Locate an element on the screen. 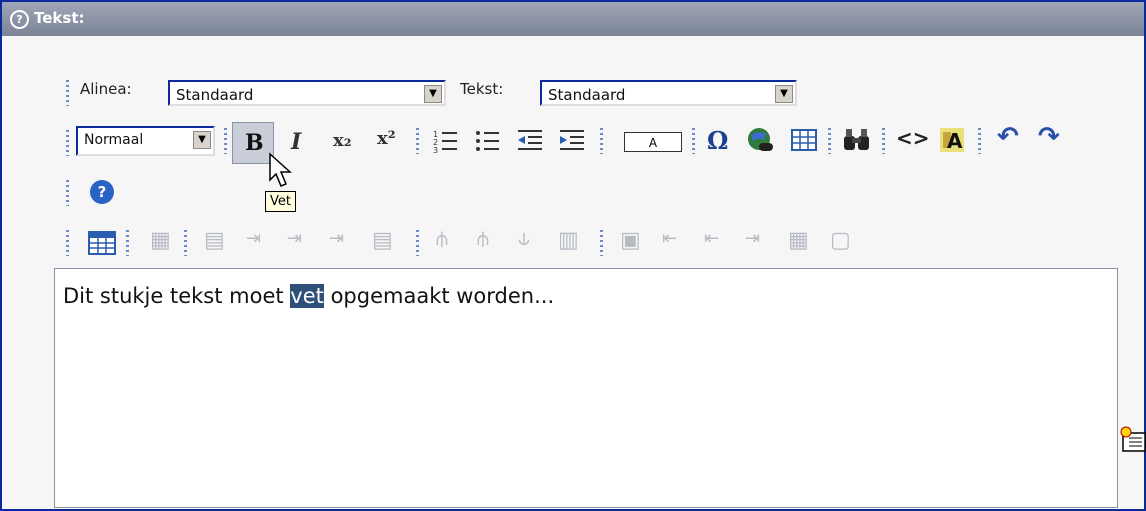 Image resolution: width=1146 pixels, height=511 pixels. svg-text: 3 is located at coordinates (435, 150).